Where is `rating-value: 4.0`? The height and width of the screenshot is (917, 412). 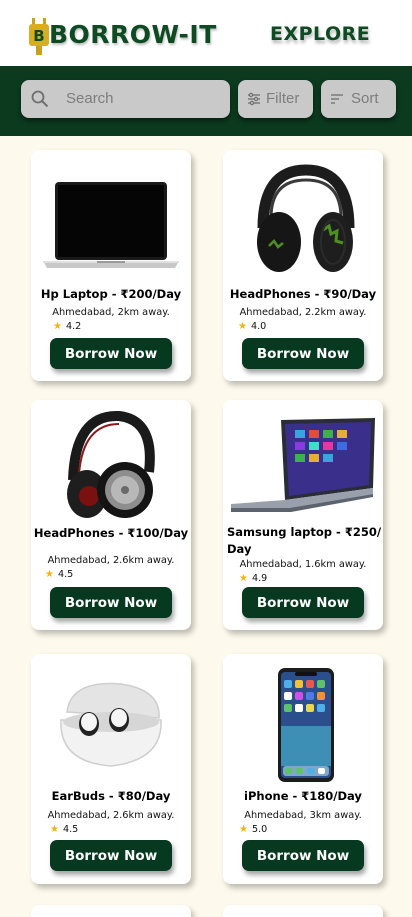
rating-value: 4.0 is located at coordinates (258, 326).